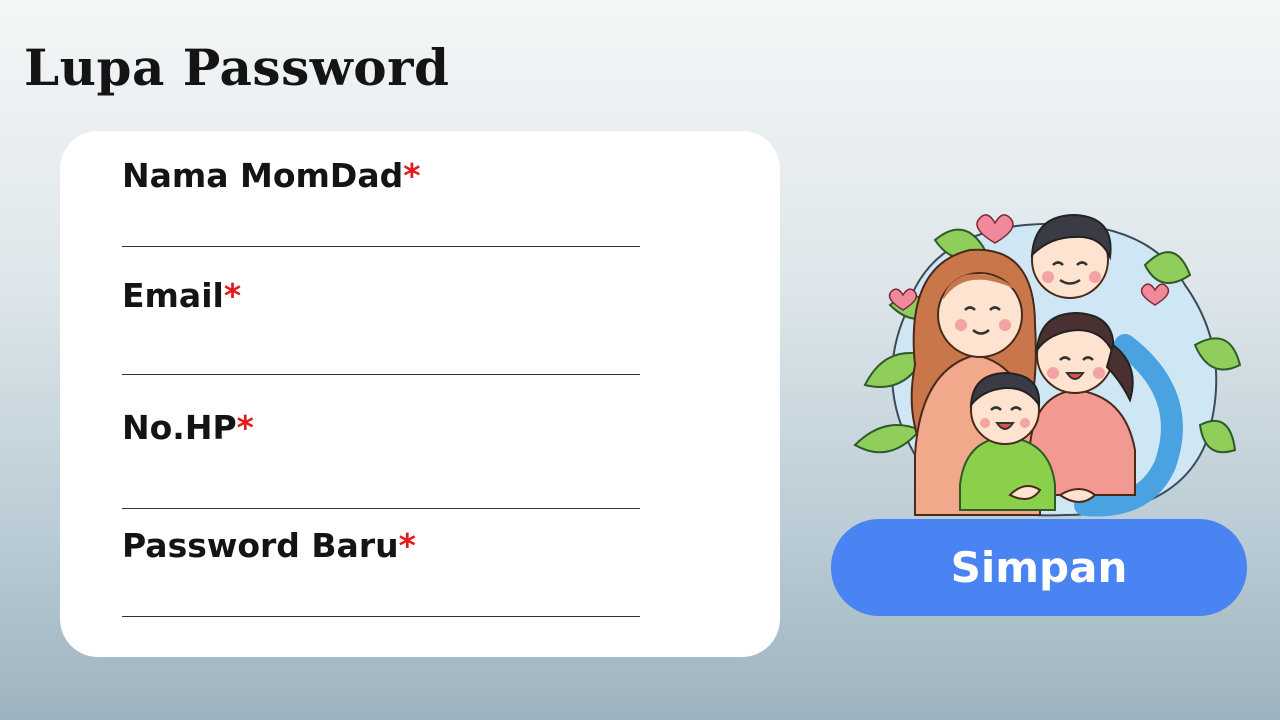 Image resolution: width=1280 pixels, height=720 pixels. Describe the element at coordinates (179, 427) in the screenshot. I see `no-hp-label: No.HP` at that location.